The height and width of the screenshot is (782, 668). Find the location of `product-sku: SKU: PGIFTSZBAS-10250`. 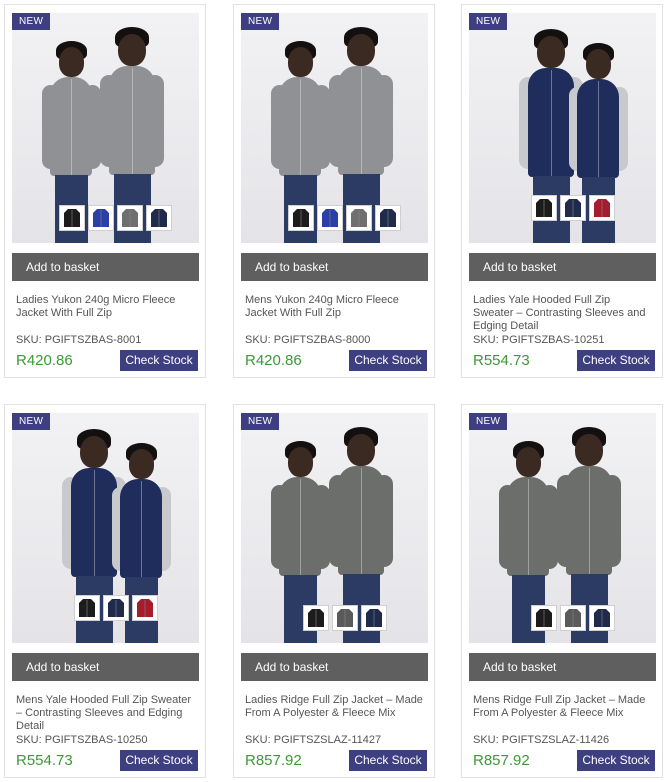

product-sku: SKU: PGIFTSZBAS-10250 is located at coordinates (82, 740).